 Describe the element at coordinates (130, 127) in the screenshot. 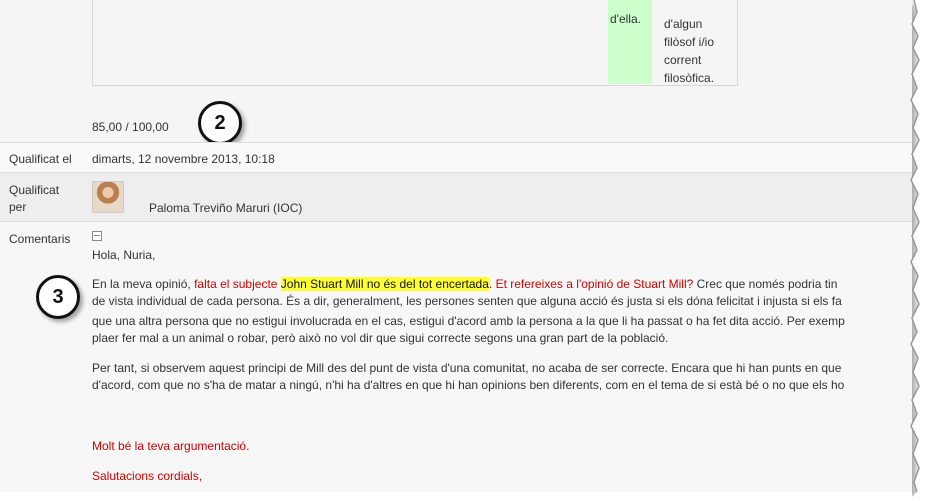

I see `grade-value: 85,00 / 100,00` at that location.